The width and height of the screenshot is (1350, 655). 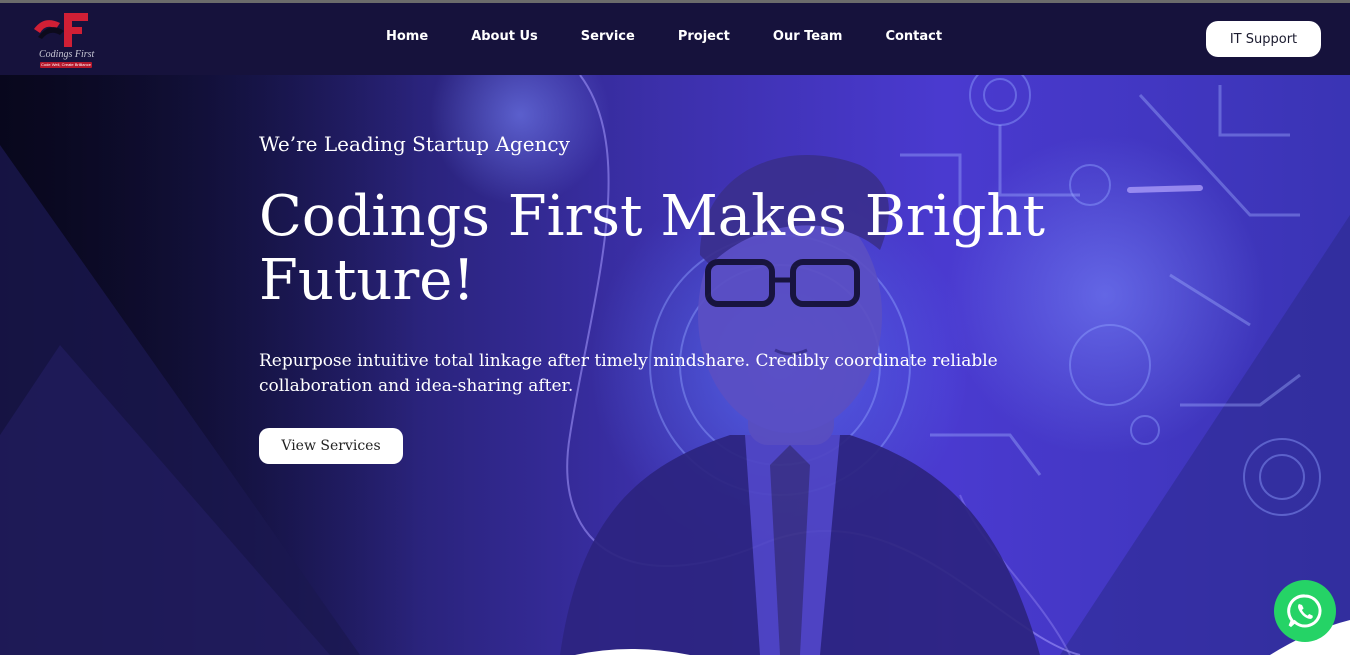 I want to click on whatsapp-chat-button, so click(x=1305, y=611).